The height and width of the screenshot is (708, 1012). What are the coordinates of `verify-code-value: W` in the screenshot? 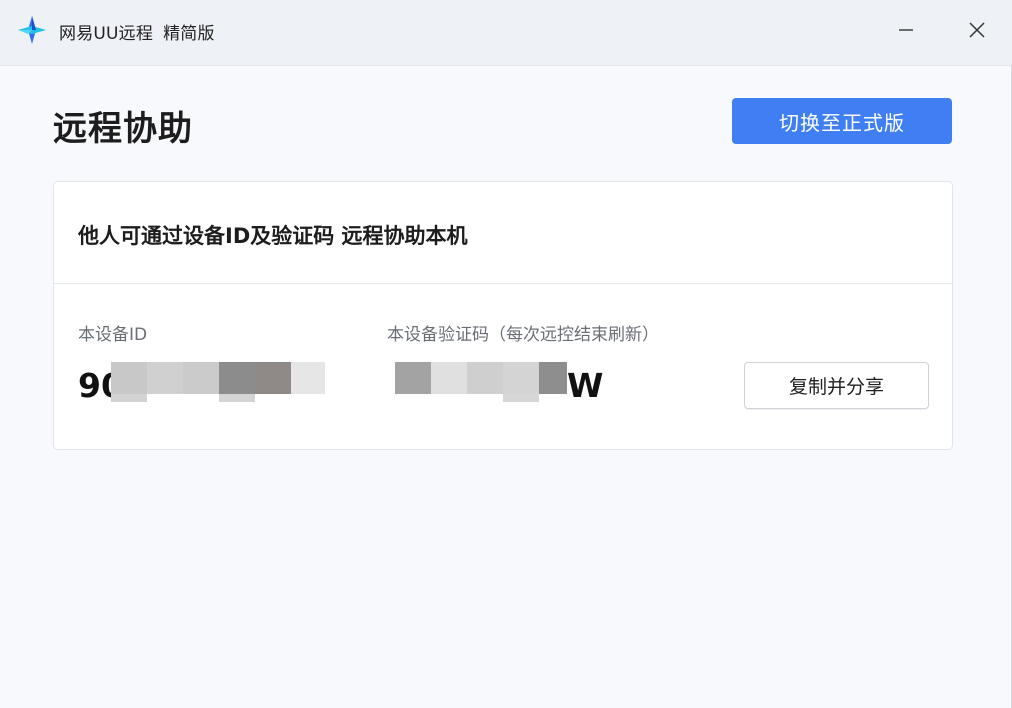 It's located at (505, 384).